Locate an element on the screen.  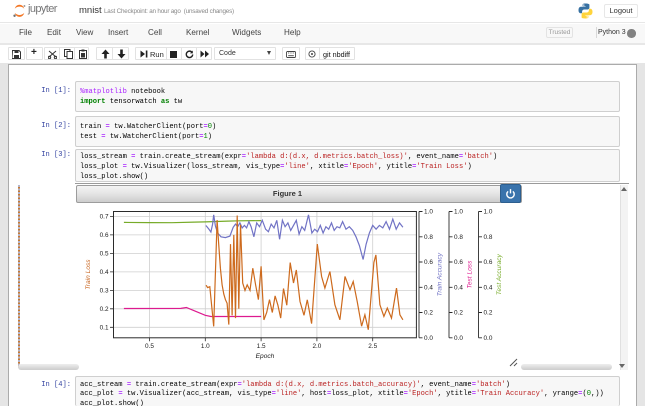
svg-text: Test Loss is located at coordinates (470, 274).